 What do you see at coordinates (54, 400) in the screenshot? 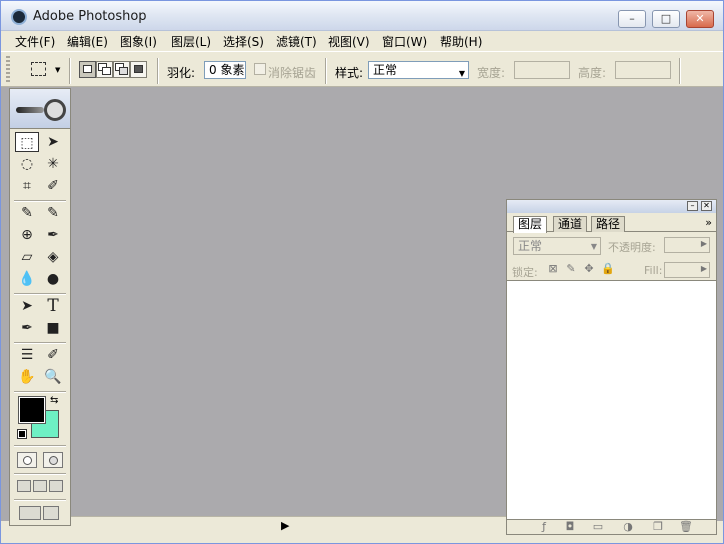
I see `swap-colors-icon: ⇆` at bounding box center [54, 400].